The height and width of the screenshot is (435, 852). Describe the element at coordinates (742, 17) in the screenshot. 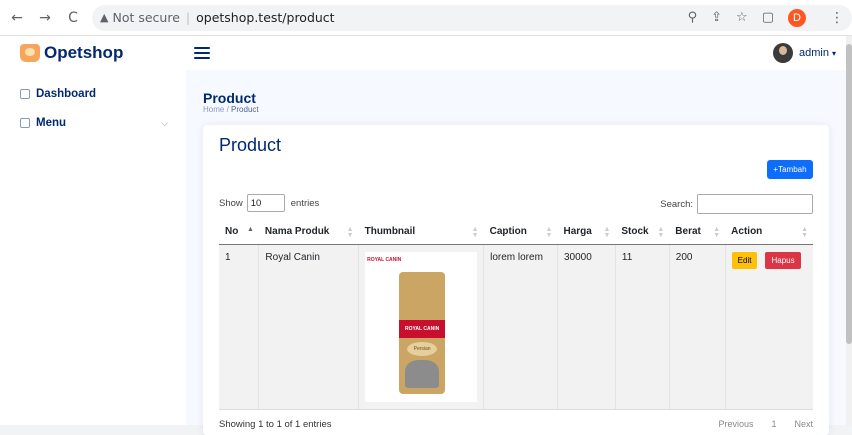

I see `bookmark-star-icon: ☆` at that location.